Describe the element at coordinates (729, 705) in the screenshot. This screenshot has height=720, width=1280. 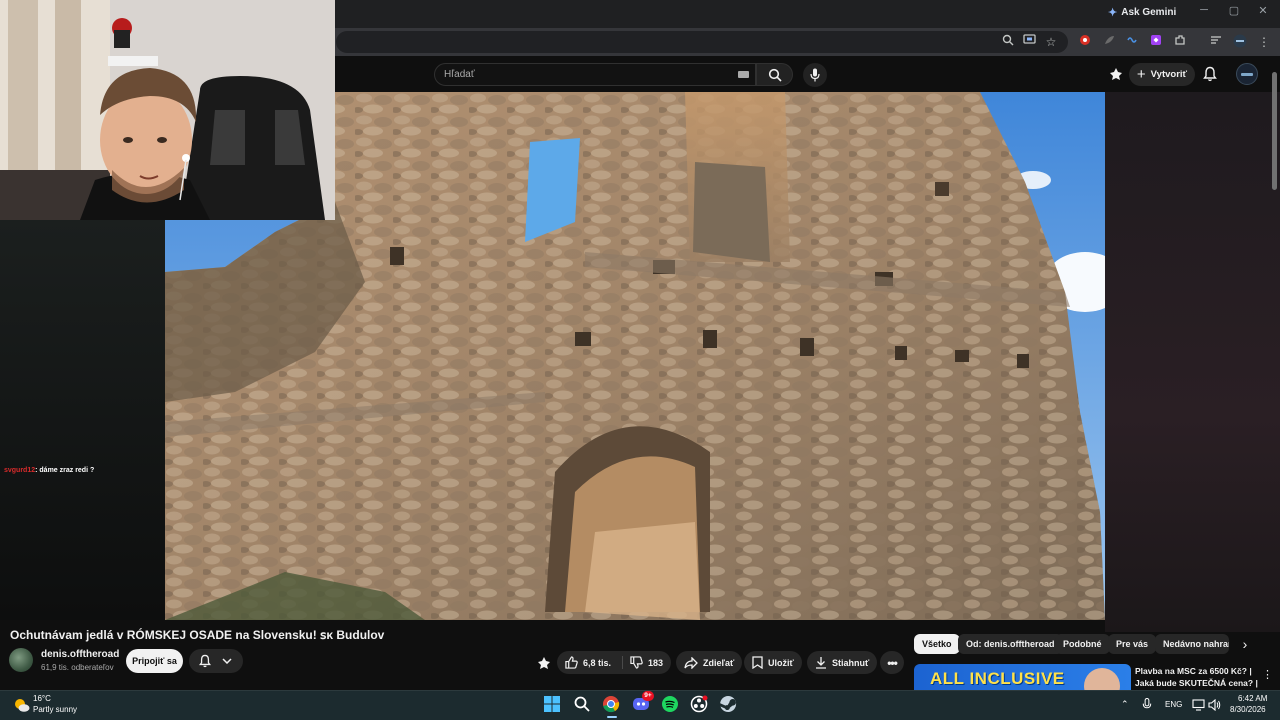
I see `steam-app-icon` at that location.